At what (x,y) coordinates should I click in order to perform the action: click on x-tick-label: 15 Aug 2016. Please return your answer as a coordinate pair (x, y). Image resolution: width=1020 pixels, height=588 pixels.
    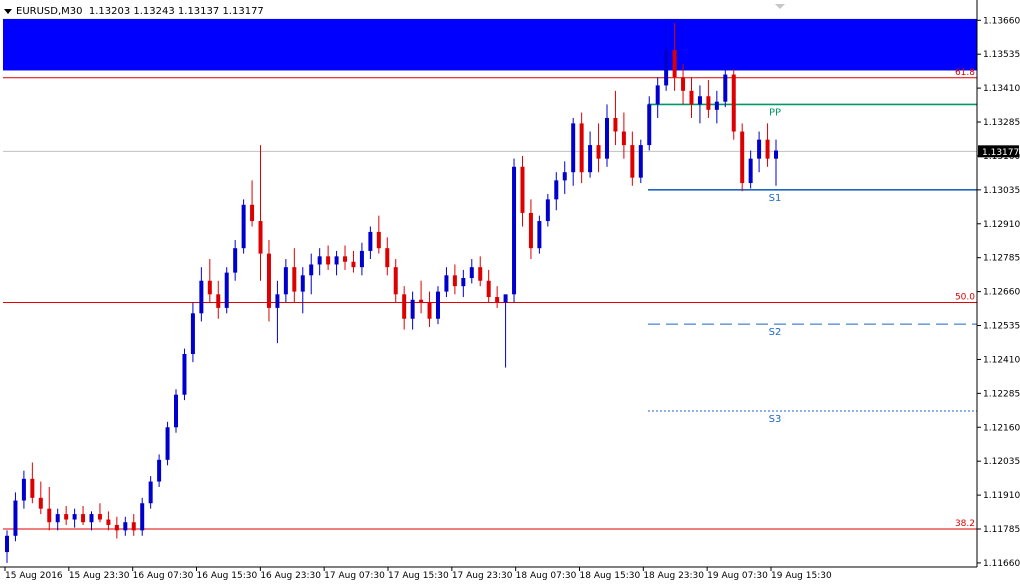
    Looking at the image, I should click on (34, 576).